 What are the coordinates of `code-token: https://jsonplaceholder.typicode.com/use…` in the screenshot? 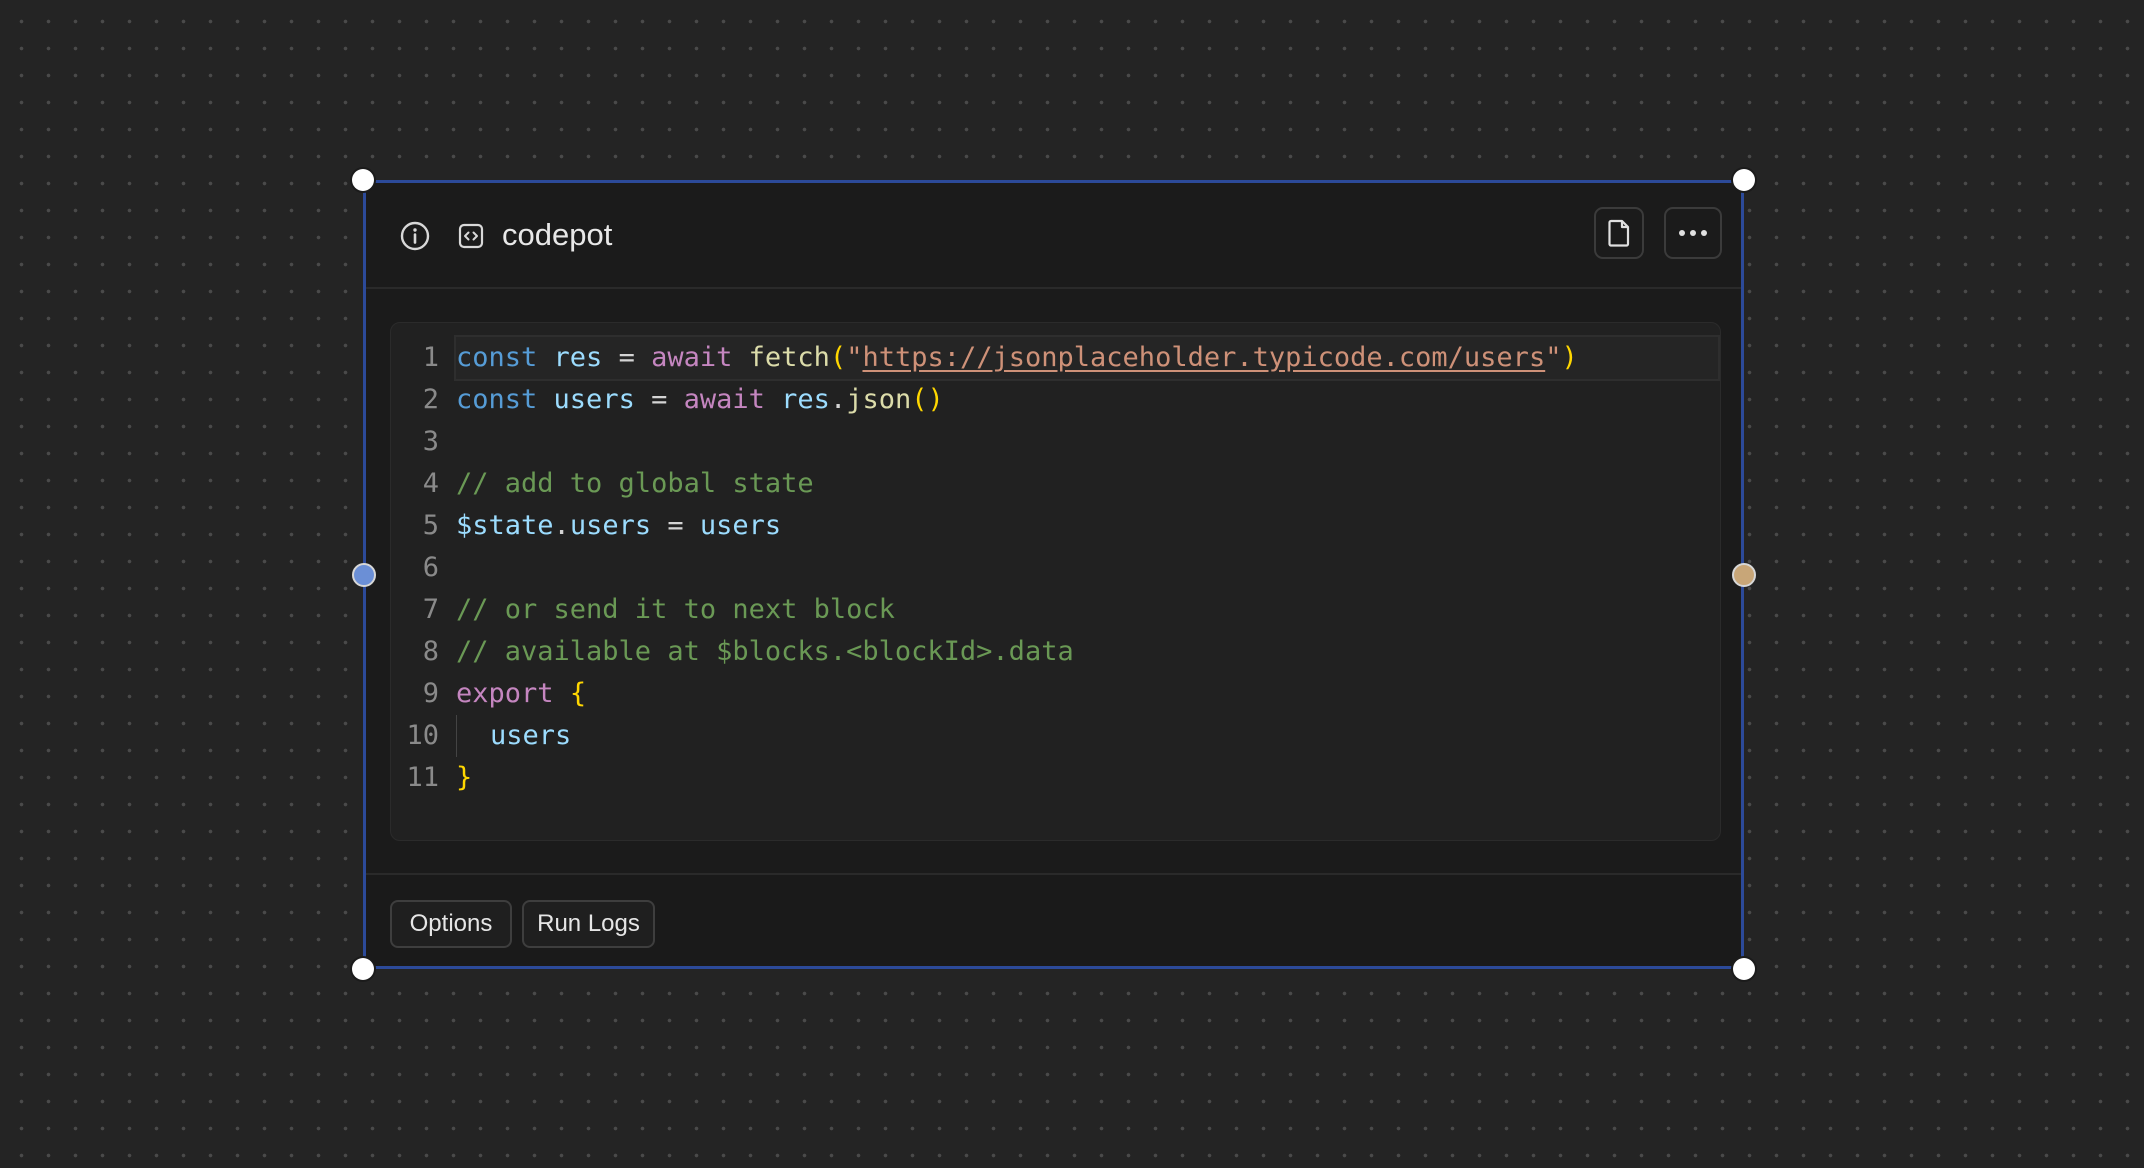 It's located at (1204, 357).